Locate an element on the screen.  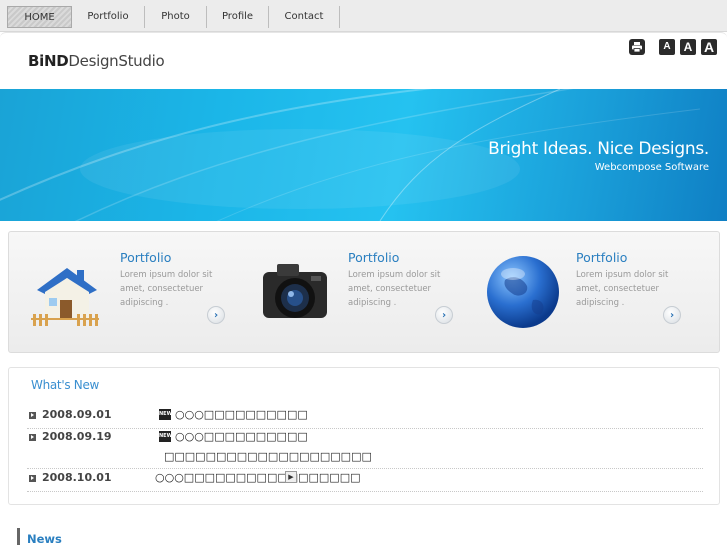
font-size-large-button: A is located at coordinates (709, 47).